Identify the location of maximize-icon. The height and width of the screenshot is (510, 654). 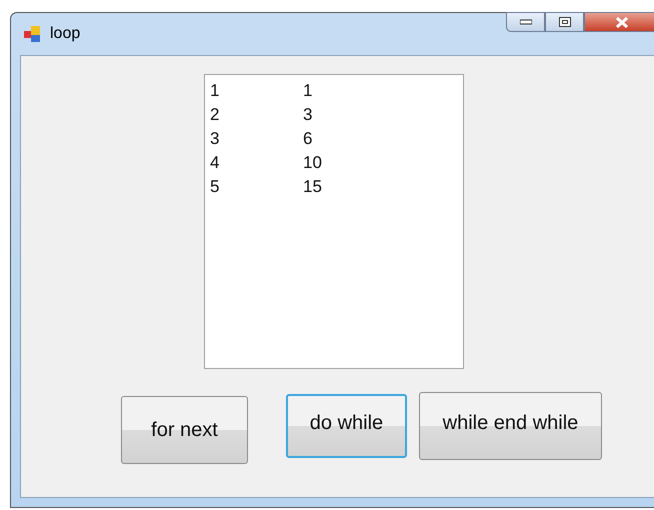
(564, 22).